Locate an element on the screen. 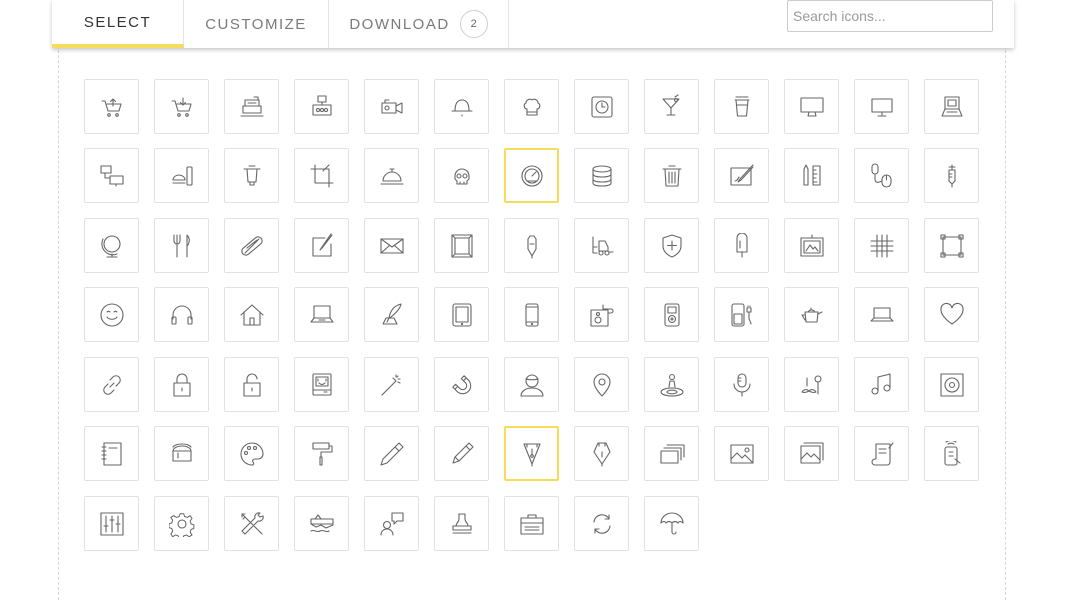  icon-cell-fork-knife is located at coordinates (181, 245).